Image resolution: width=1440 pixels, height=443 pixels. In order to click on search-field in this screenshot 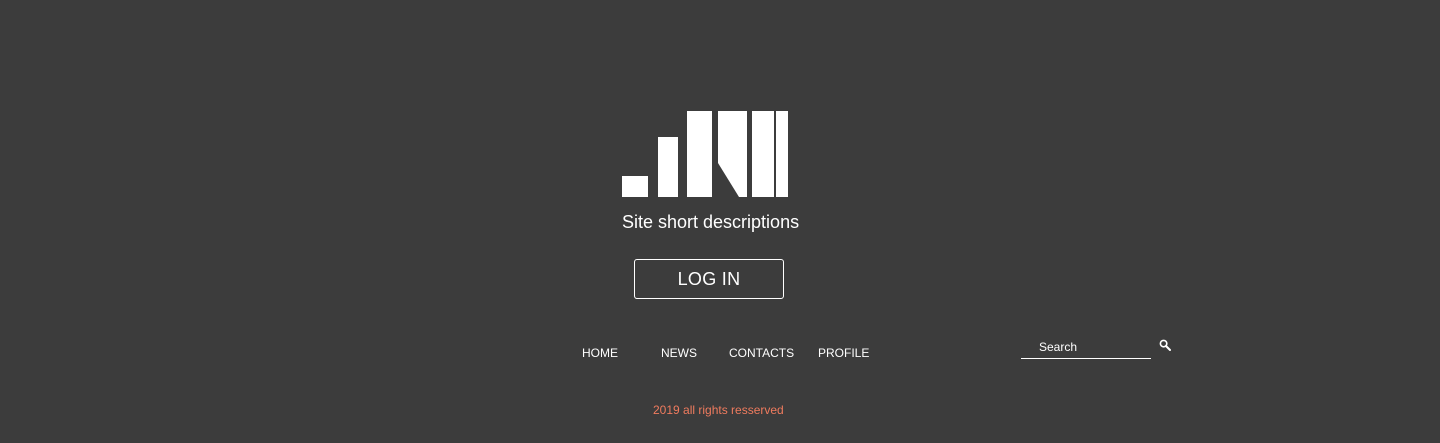, I will do `click(1086, 348)`.